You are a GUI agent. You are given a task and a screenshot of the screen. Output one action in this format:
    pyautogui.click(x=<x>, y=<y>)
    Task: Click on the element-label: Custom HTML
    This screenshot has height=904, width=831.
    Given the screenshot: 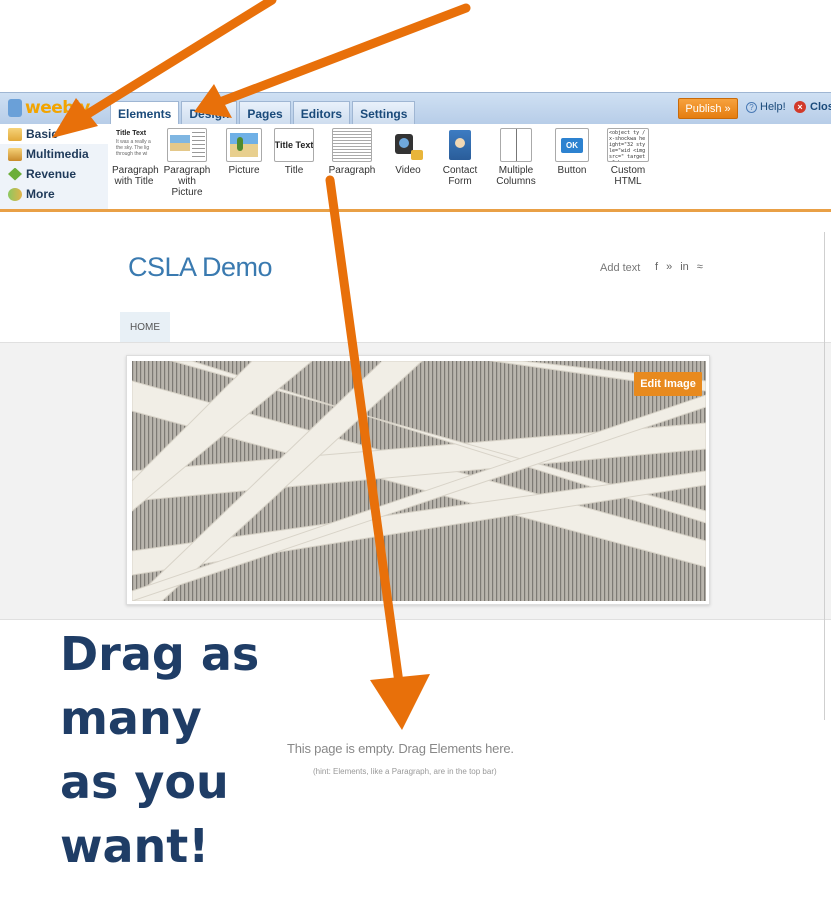 What is the action you would take?
    pyautogui.click(x=628, y=176)
    